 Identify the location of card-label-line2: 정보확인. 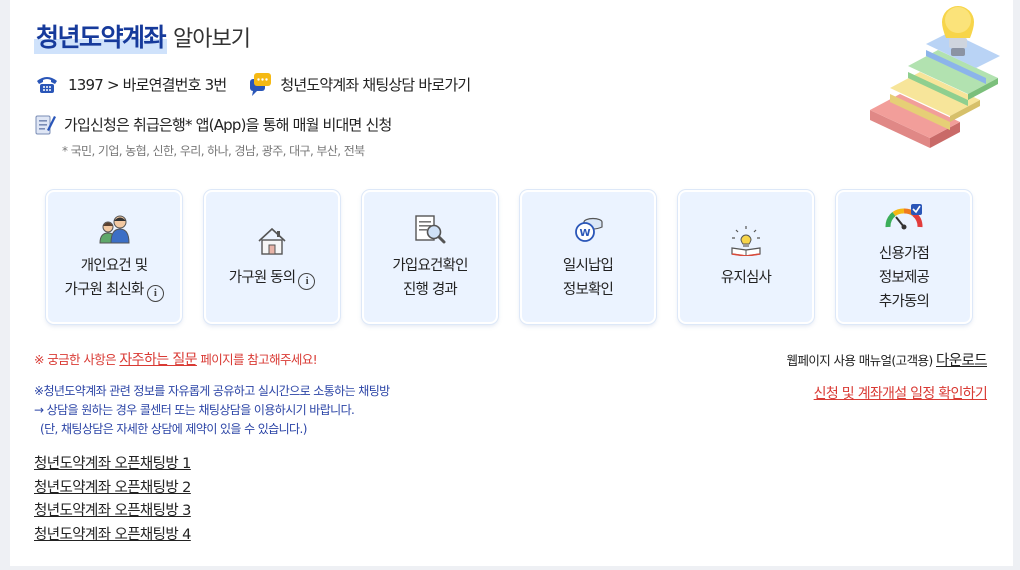
(588, 290).